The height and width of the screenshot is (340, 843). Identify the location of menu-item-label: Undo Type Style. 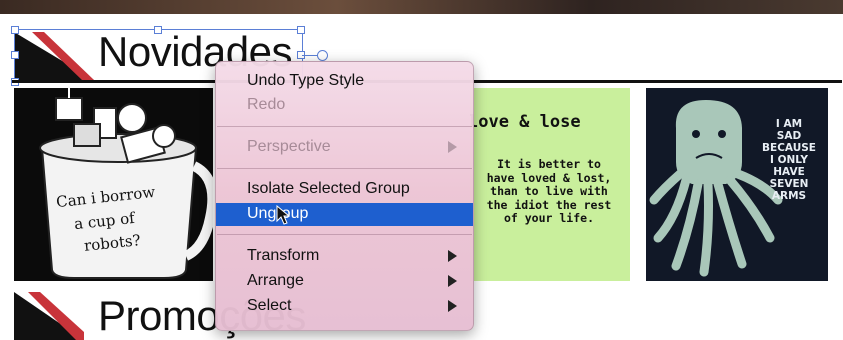
(306, 80).